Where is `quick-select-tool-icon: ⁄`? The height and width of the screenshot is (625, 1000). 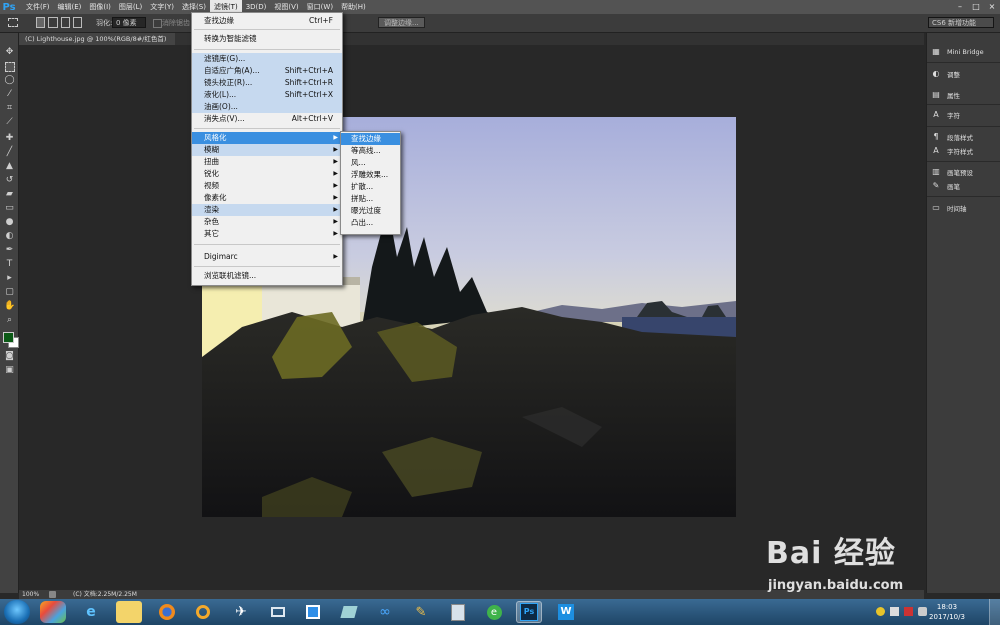 quick-select-tool-icon: ⁄ is located at coordinates (9, 94).